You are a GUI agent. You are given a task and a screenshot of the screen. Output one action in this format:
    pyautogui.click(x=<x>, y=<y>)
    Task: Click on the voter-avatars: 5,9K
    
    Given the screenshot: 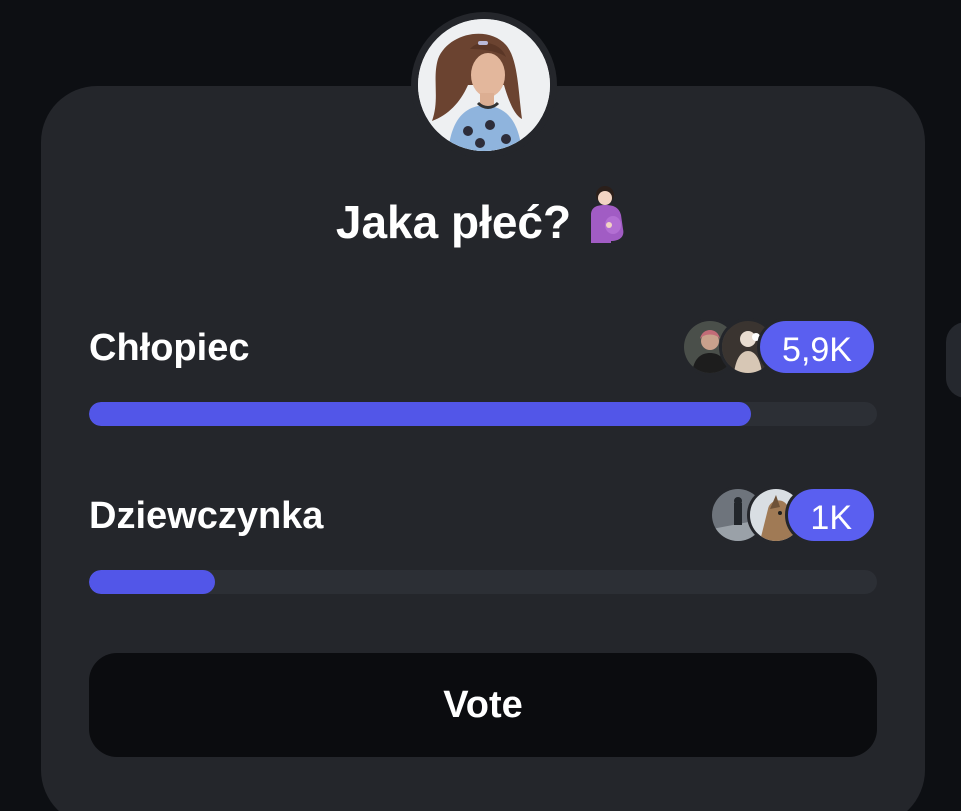 What is the action you would take?
    pyautogui.click(x=779, y=347)
    